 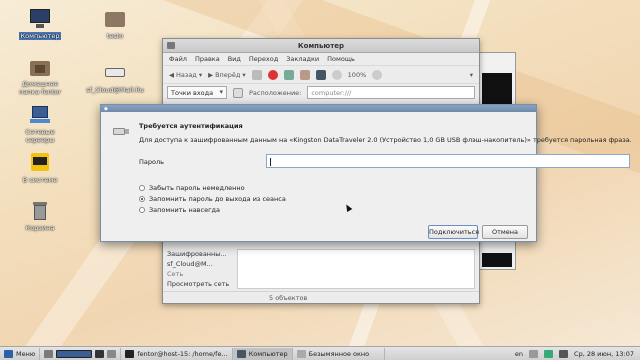 What do you see at coordinates (115, 90) in the screenshot?
I see `desktop-icon-label: sf_Cloud@Mail.Ru` at bounding box center [115, 90].